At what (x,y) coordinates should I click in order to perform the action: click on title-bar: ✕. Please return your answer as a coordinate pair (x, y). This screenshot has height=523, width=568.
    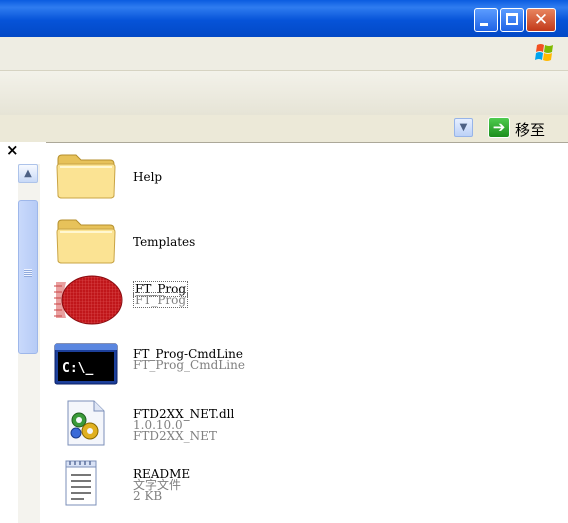
    Looking at the image, I should click on (284, 18).